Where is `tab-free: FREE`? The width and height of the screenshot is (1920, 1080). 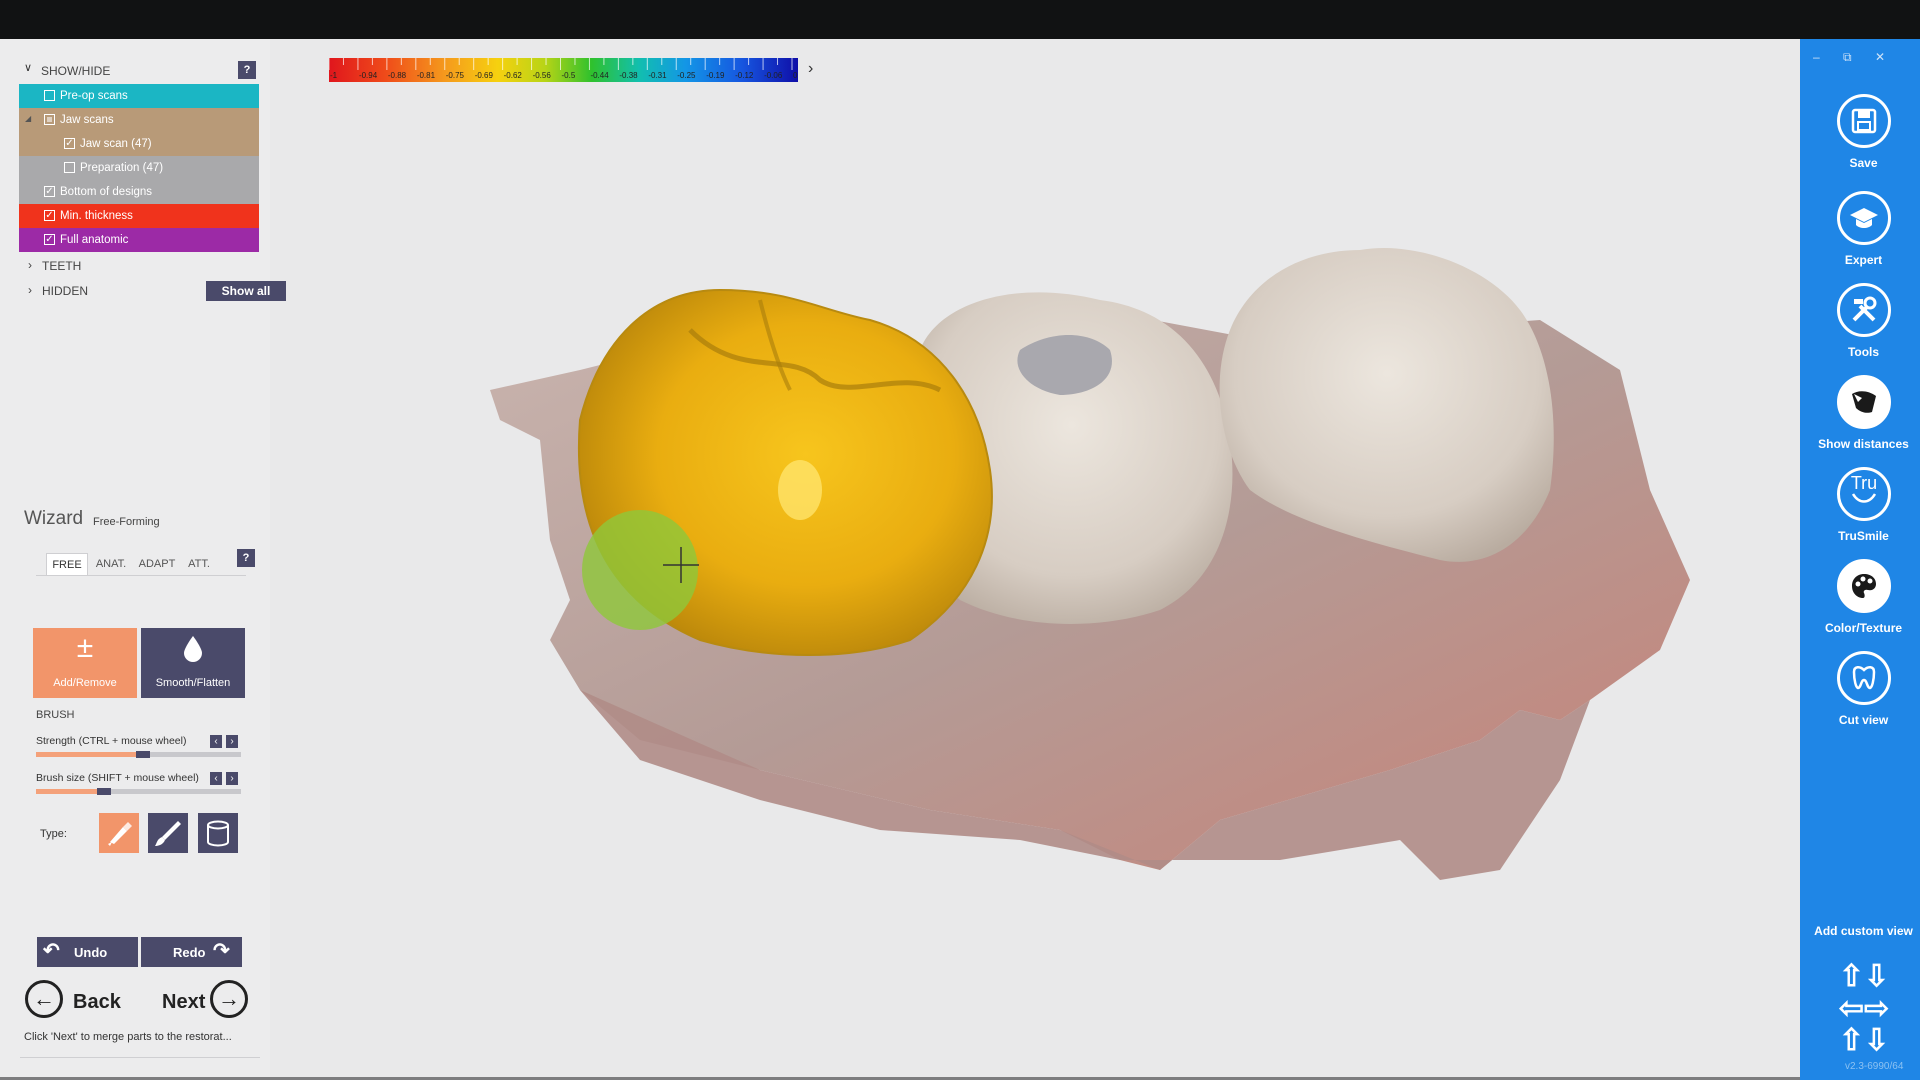 tab-free: FREE is located at coordinates (67, 564).